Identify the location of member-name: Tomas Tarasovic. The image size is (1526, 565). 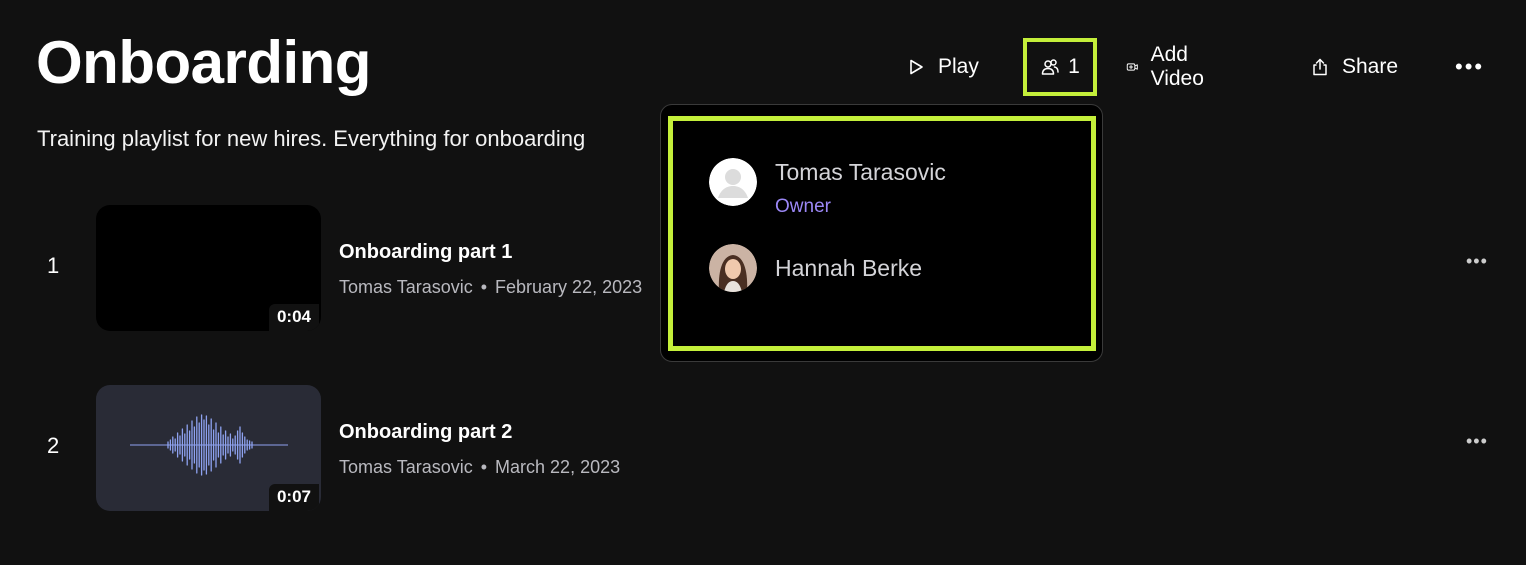
(860, 172).